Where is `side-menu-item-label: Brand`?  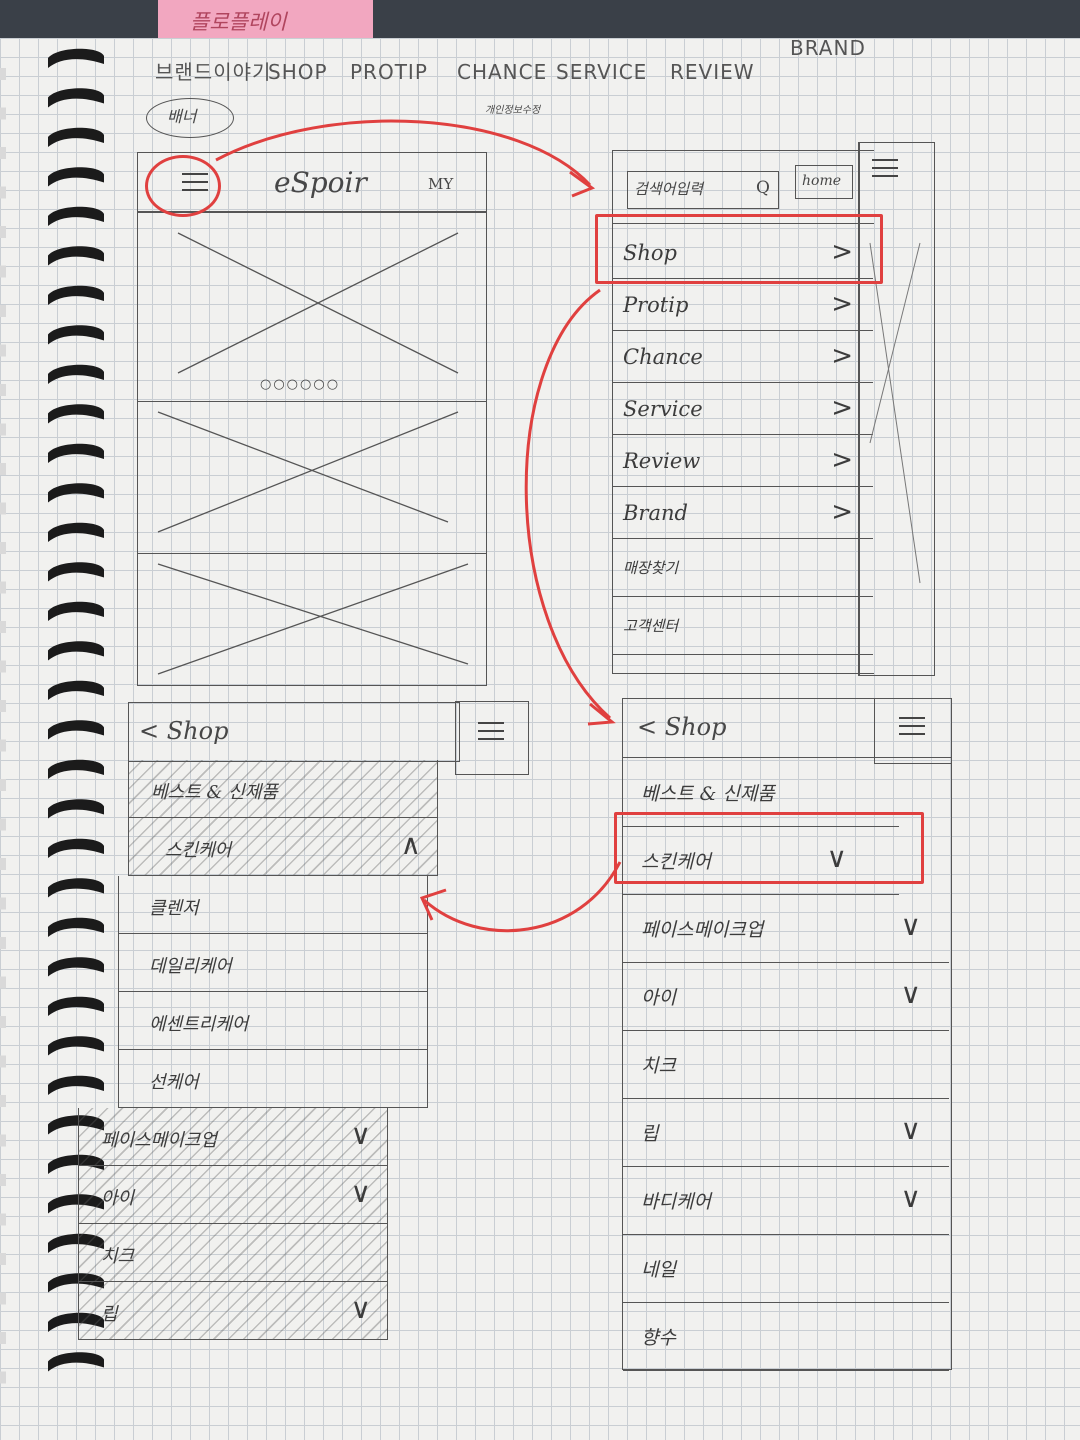 side-menu-item-label: Brand is located at coordinates (655, 513).